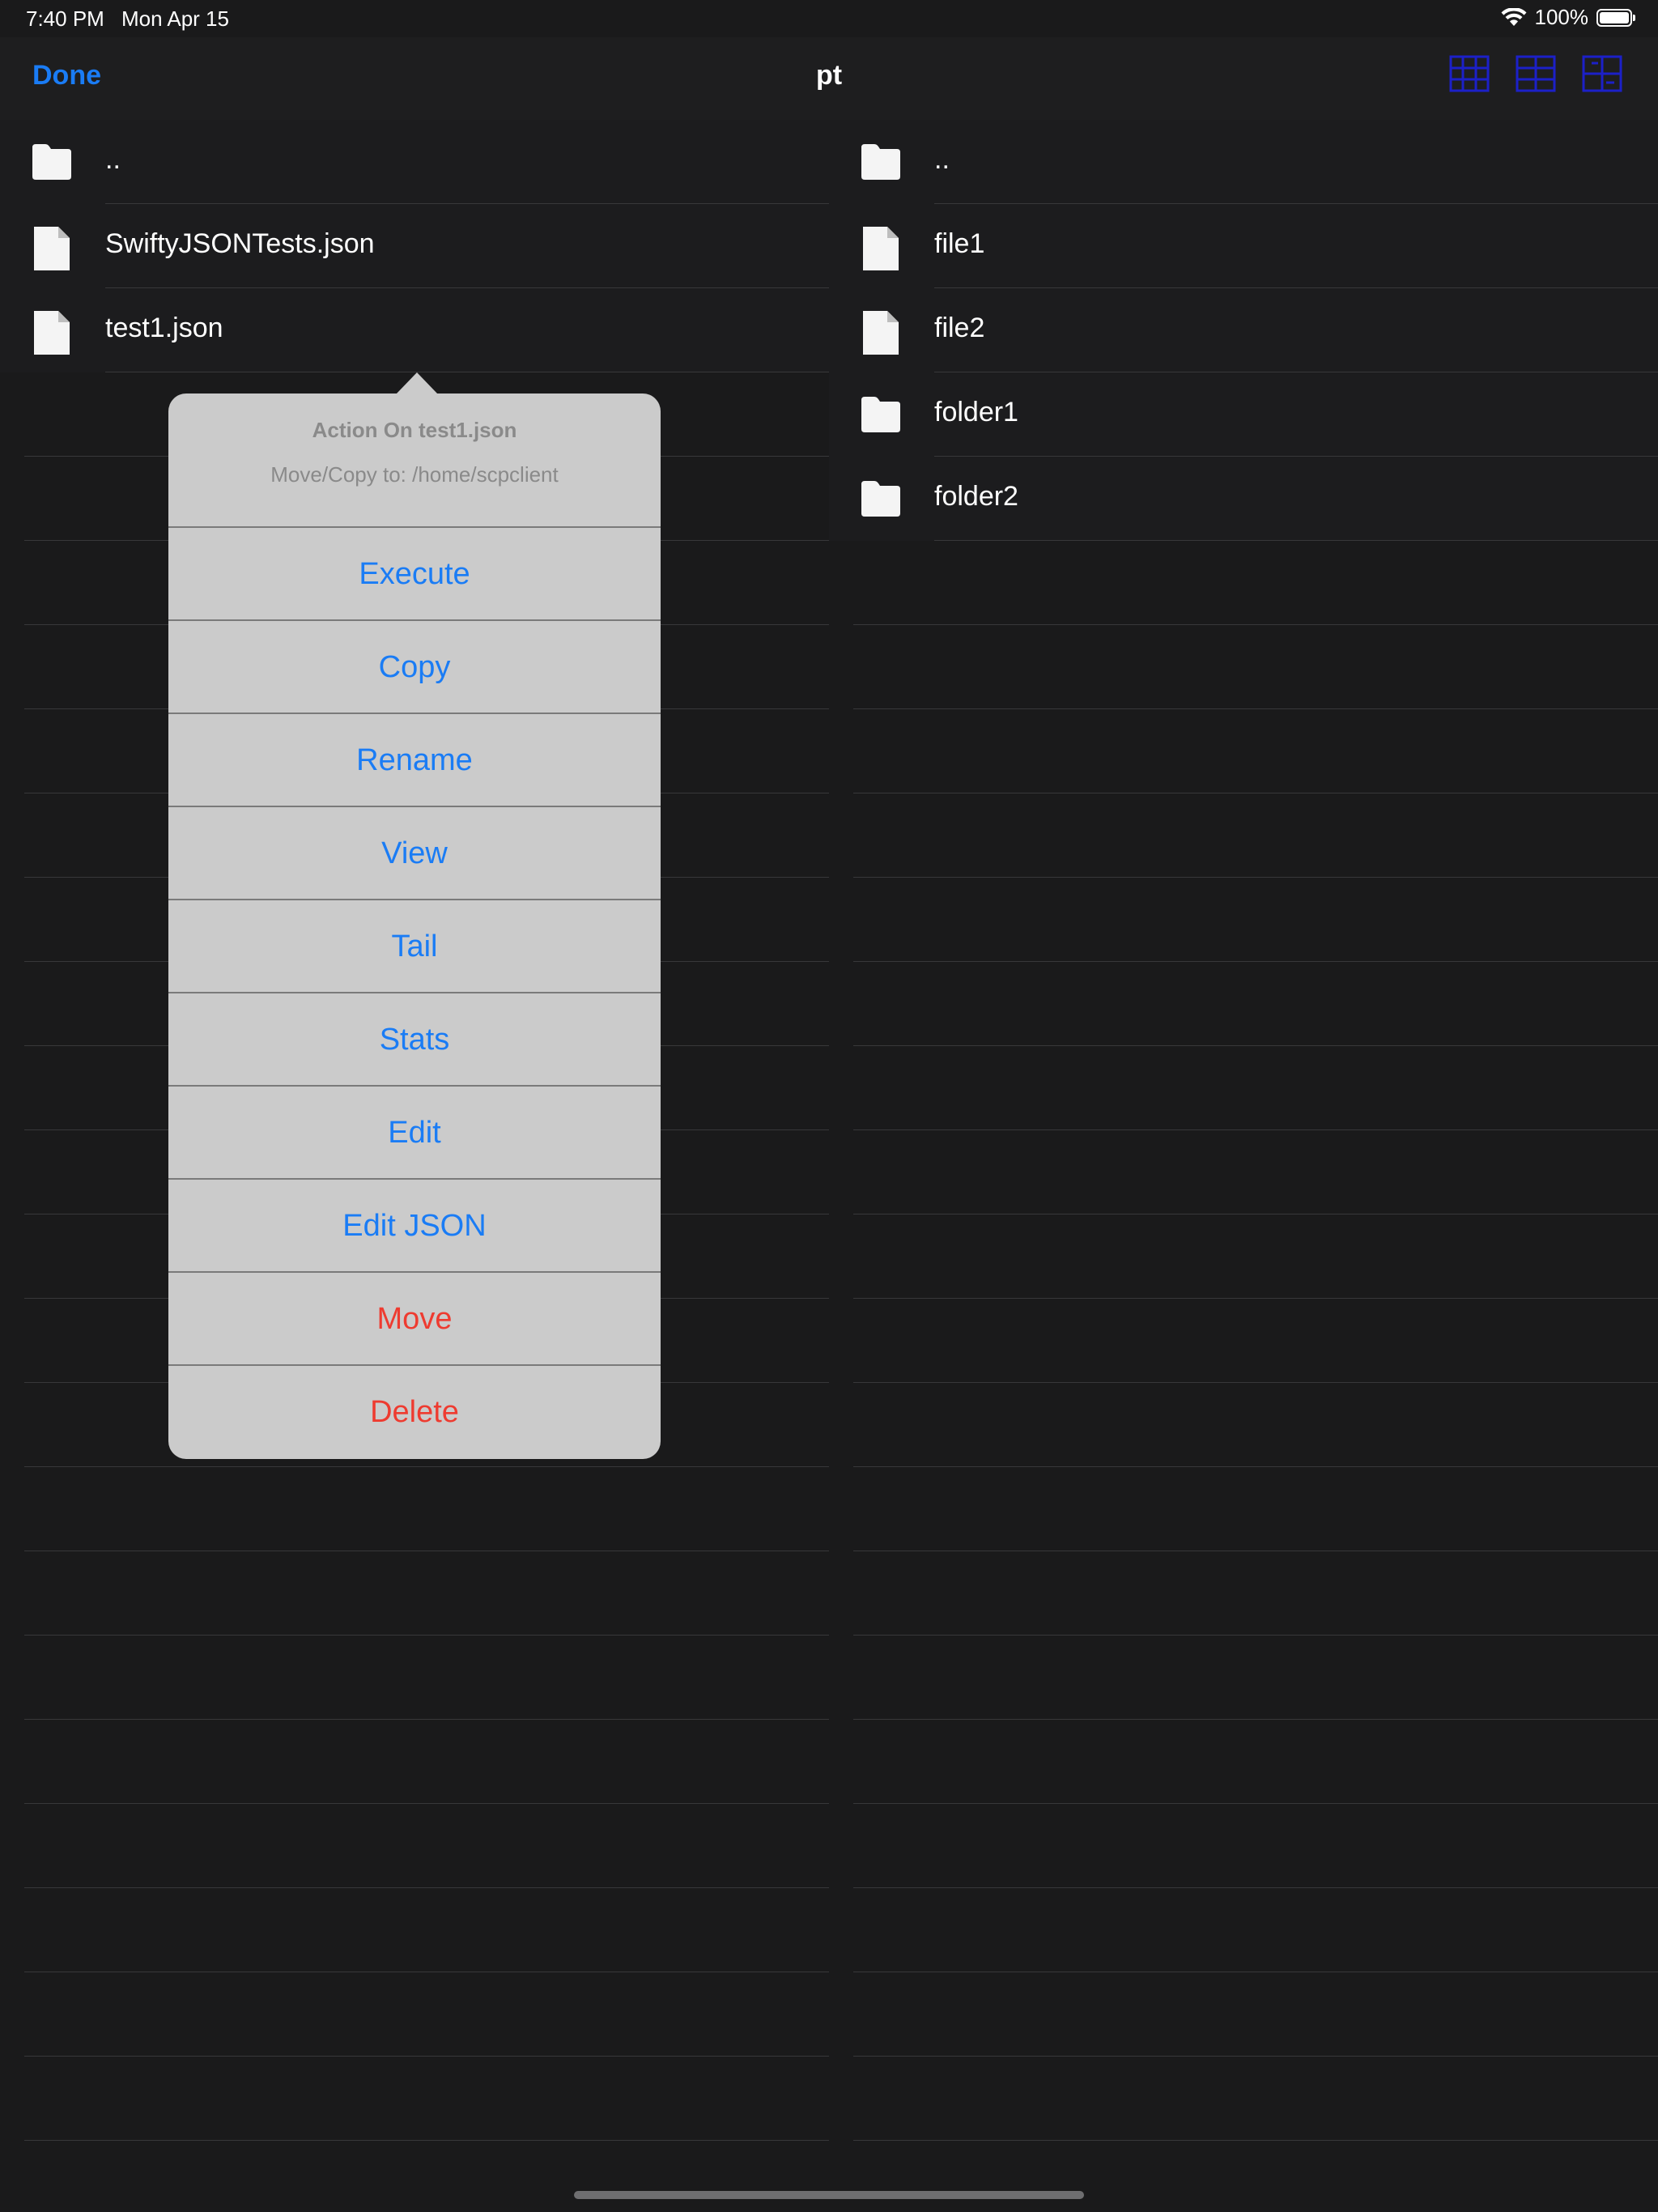 The width and height of the screenshot is (1658, 2212). What do you see at coordinates (1513, 16) in the screenshot?
I see `wifi-icon` at bounding box center [1513, 16].